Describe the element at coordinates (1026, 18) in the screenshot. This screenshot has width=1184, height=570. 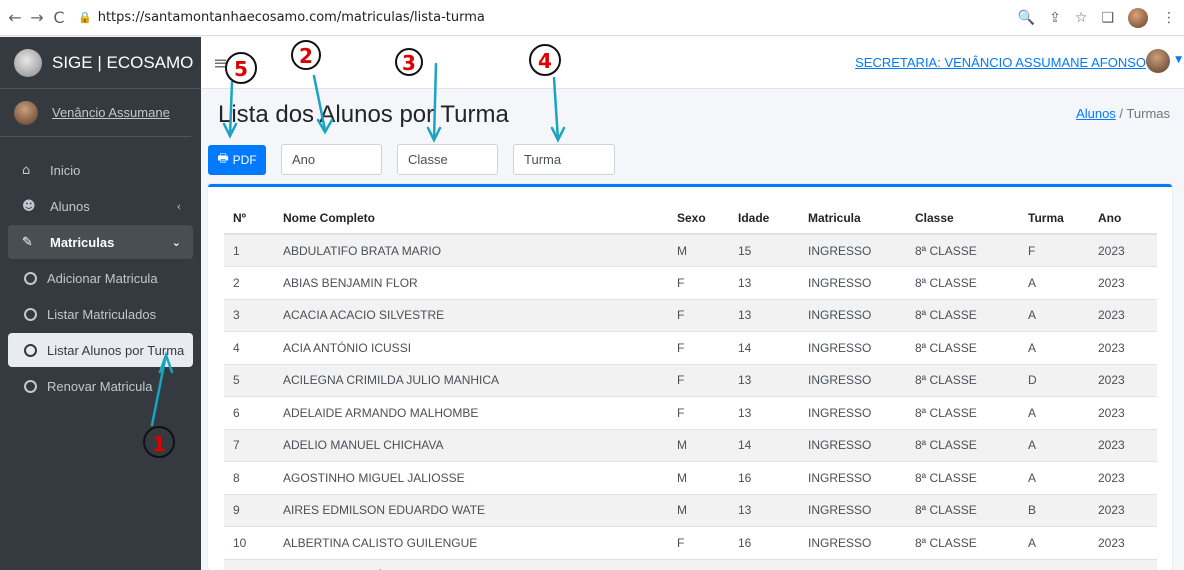
I see `zoom-icon: 🔍` at that location.